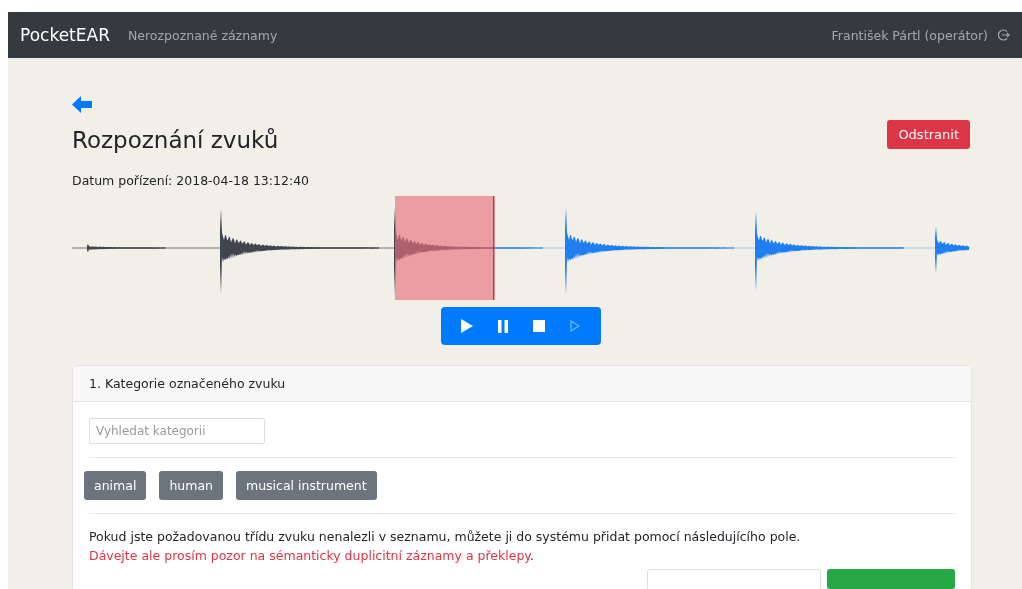 The width and height of the screenshot is (1022, 589). What do you see at coordinates (82, 104) in the screenshot?
I see `back-arrow-icon` at bounding box center [82, 104].